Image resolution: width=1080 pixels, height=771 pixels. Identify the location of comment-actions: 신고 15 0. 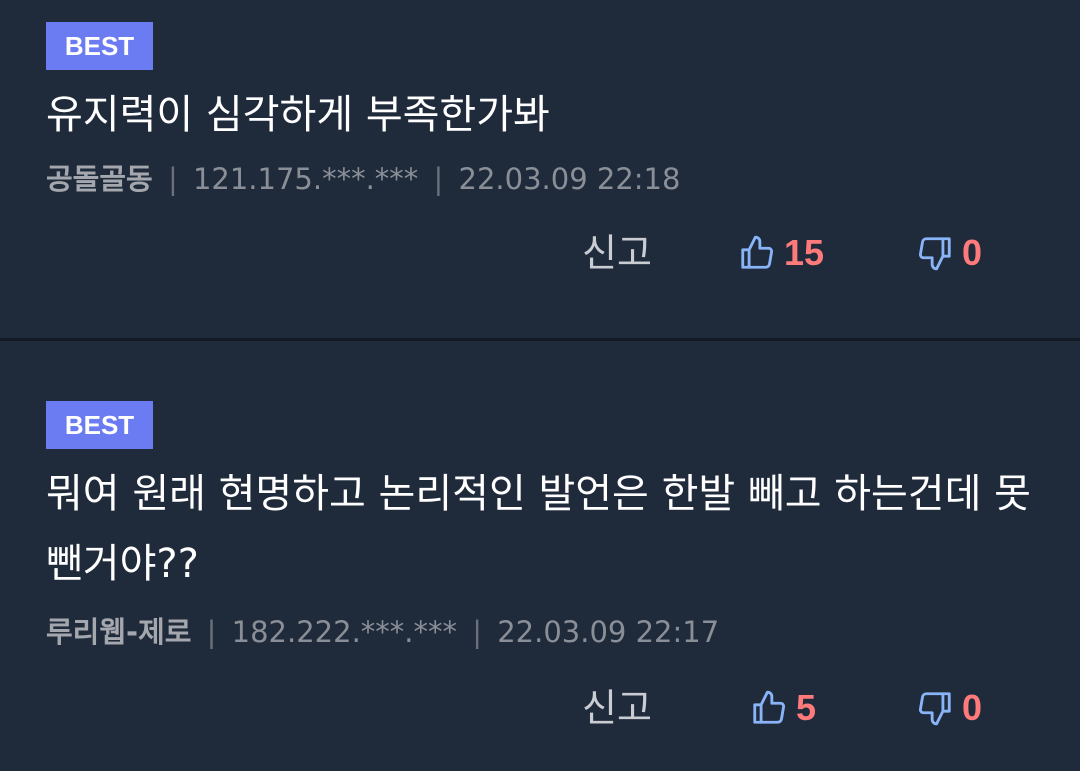
(540, 253).